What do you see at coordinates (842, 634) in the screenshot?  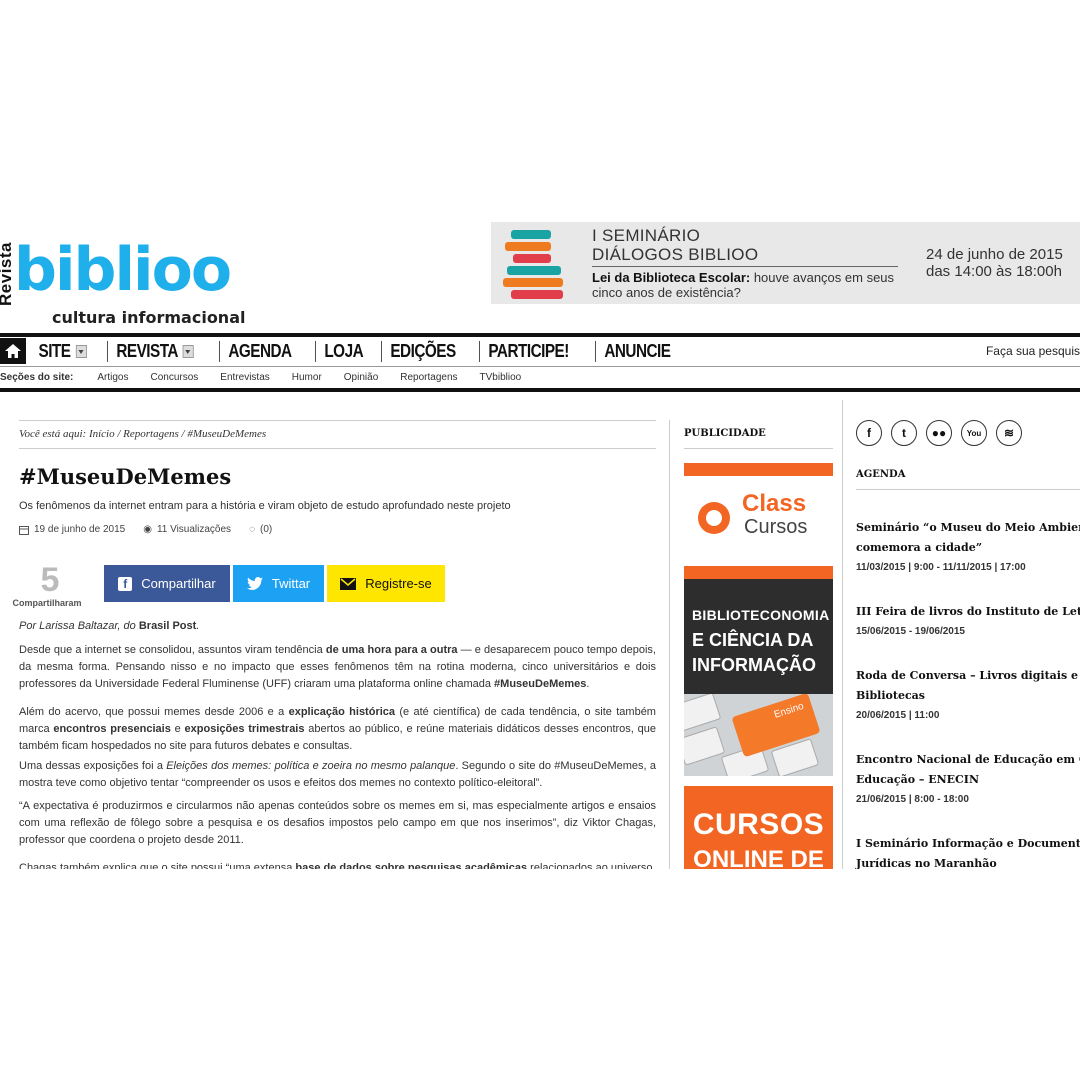 I see `sidebar-divider` at bounding box center [842, 634].